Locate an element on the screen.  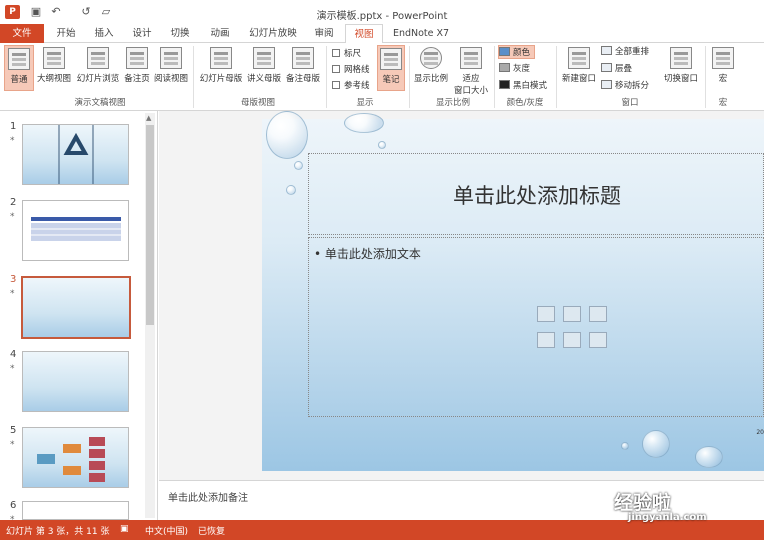
gridlines-checkbox: 网格线 is located at coordinates (351, 69).